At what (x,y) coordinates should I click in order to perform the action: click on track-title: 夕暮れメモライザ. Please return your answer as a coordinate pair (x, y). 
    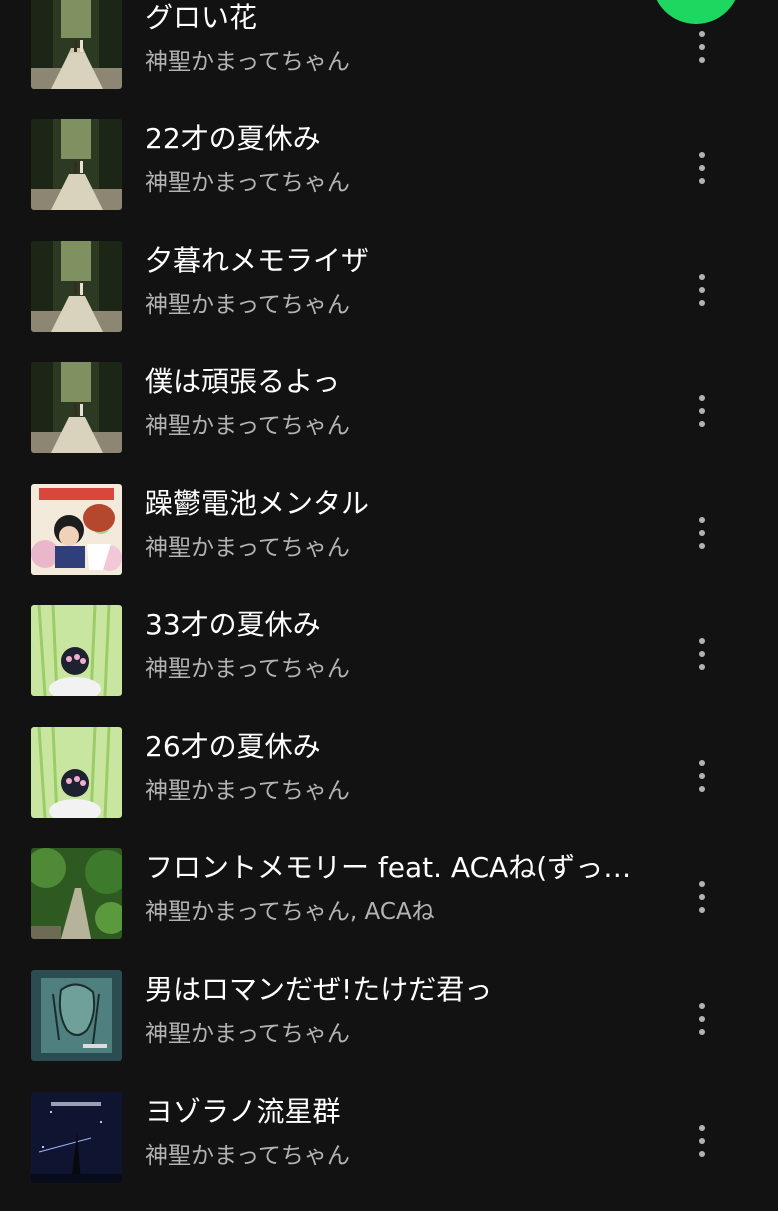
    Looking at the image, I should click on (257, 260).